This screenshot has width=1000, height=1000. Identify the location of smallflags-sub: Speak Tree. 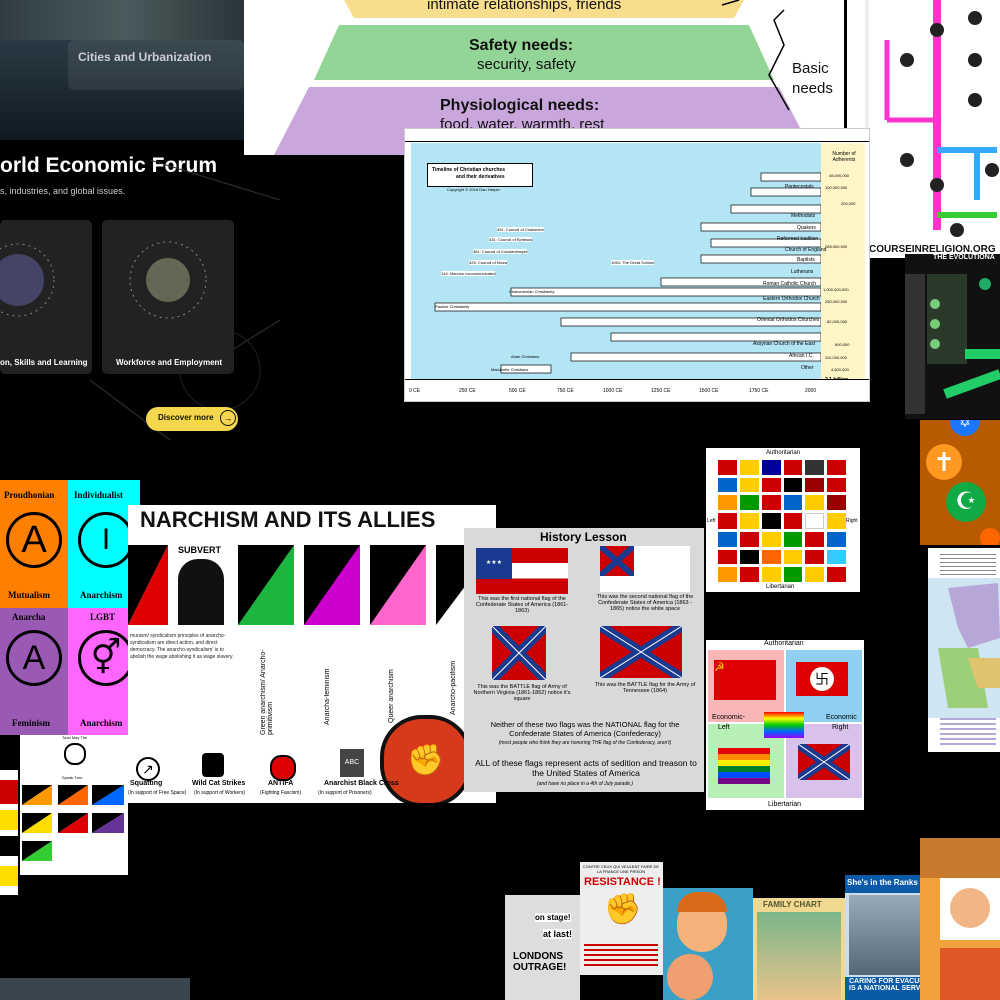
(72, 777).